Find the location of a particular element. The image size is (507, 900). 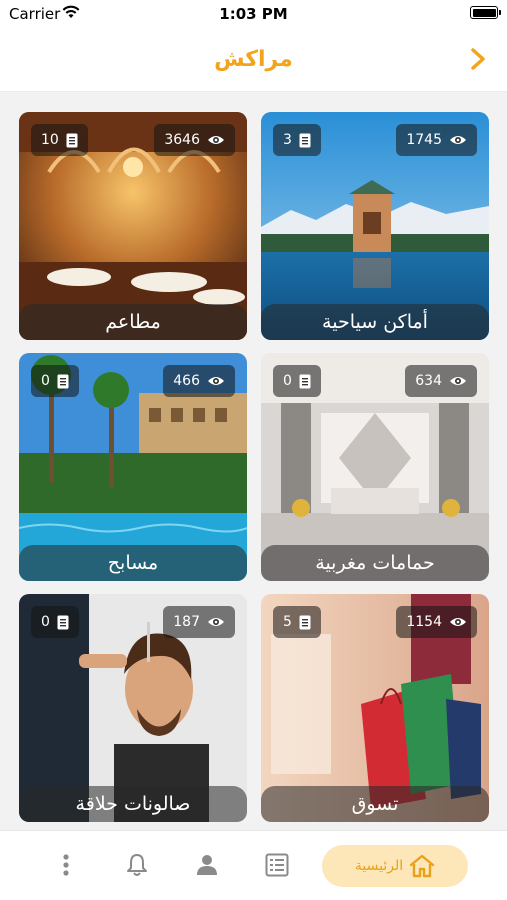

user-icon is located at coordinates (207, 865).